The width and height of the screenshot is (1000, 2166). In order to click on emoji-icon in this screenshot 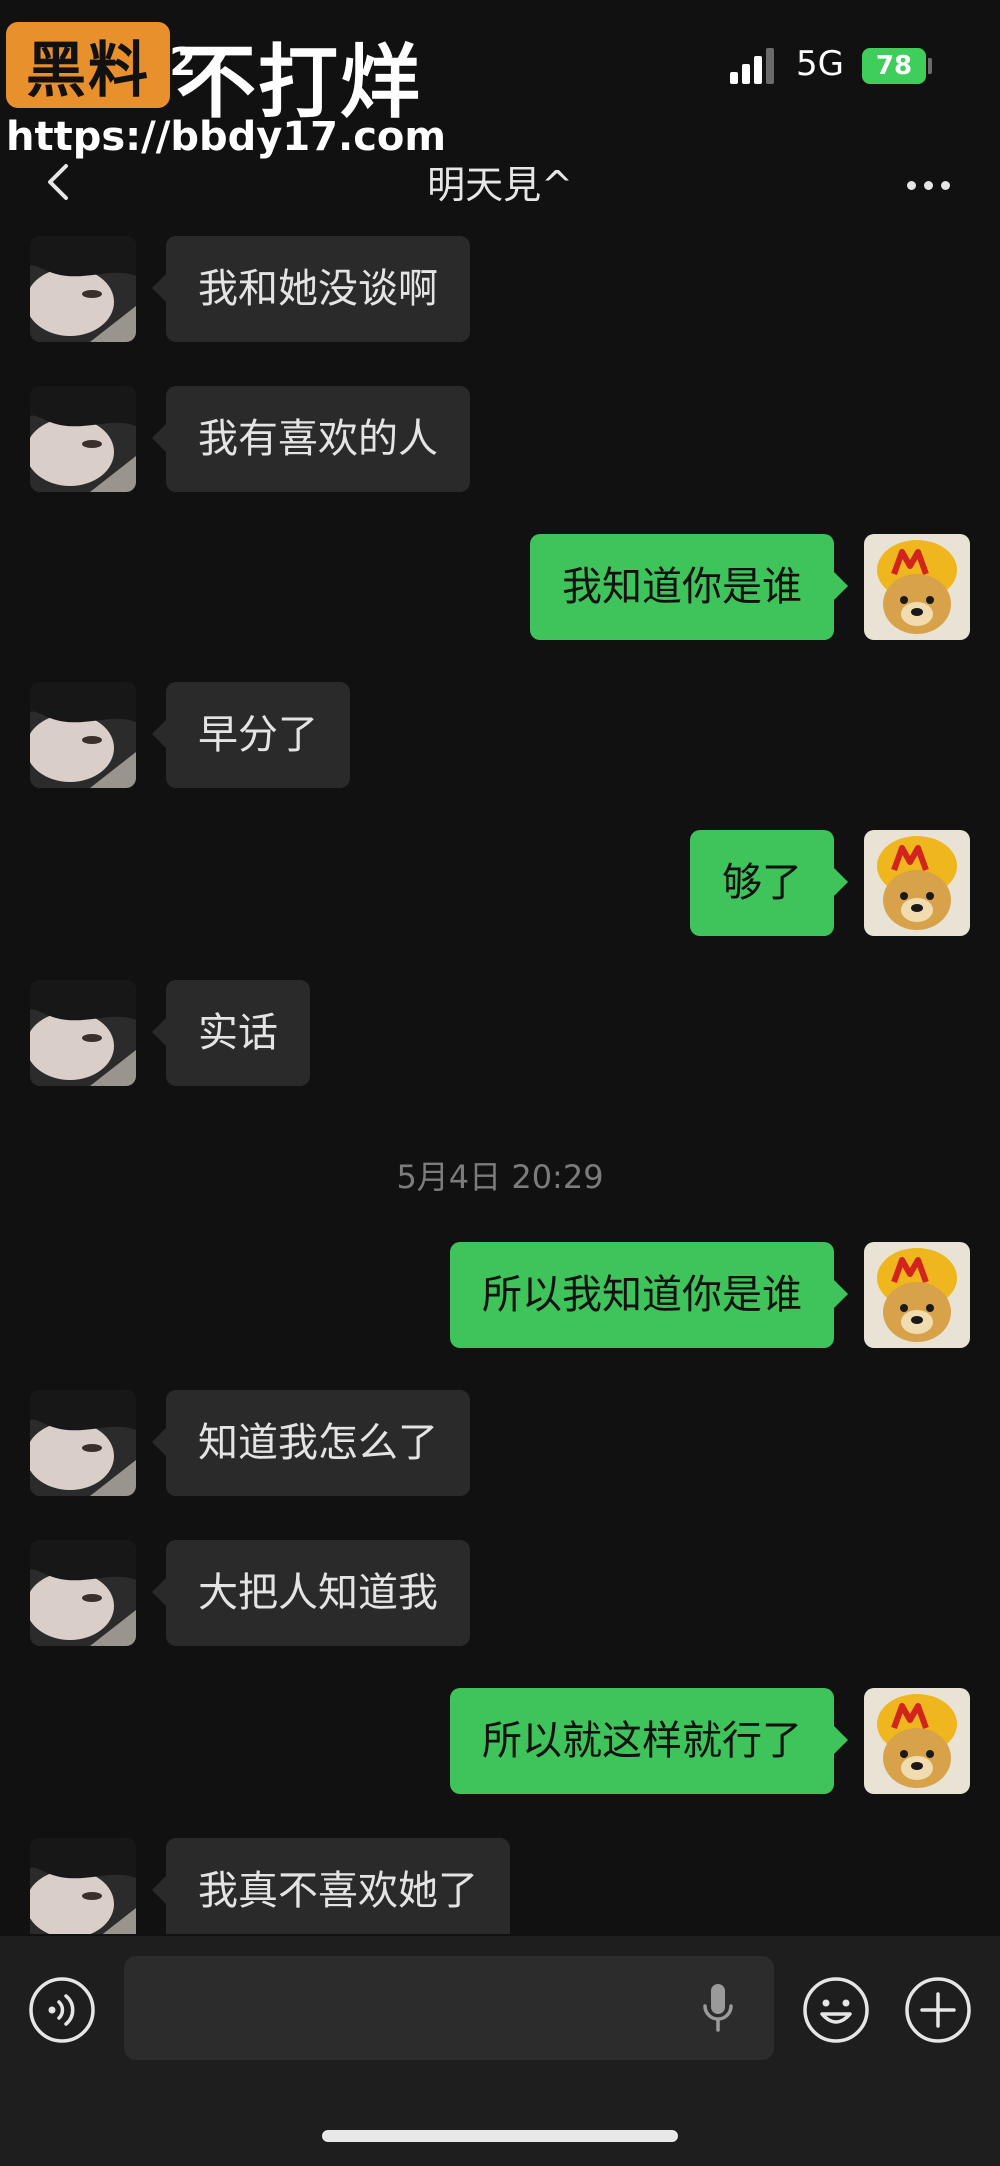, I will do `click(836, 2010)`.